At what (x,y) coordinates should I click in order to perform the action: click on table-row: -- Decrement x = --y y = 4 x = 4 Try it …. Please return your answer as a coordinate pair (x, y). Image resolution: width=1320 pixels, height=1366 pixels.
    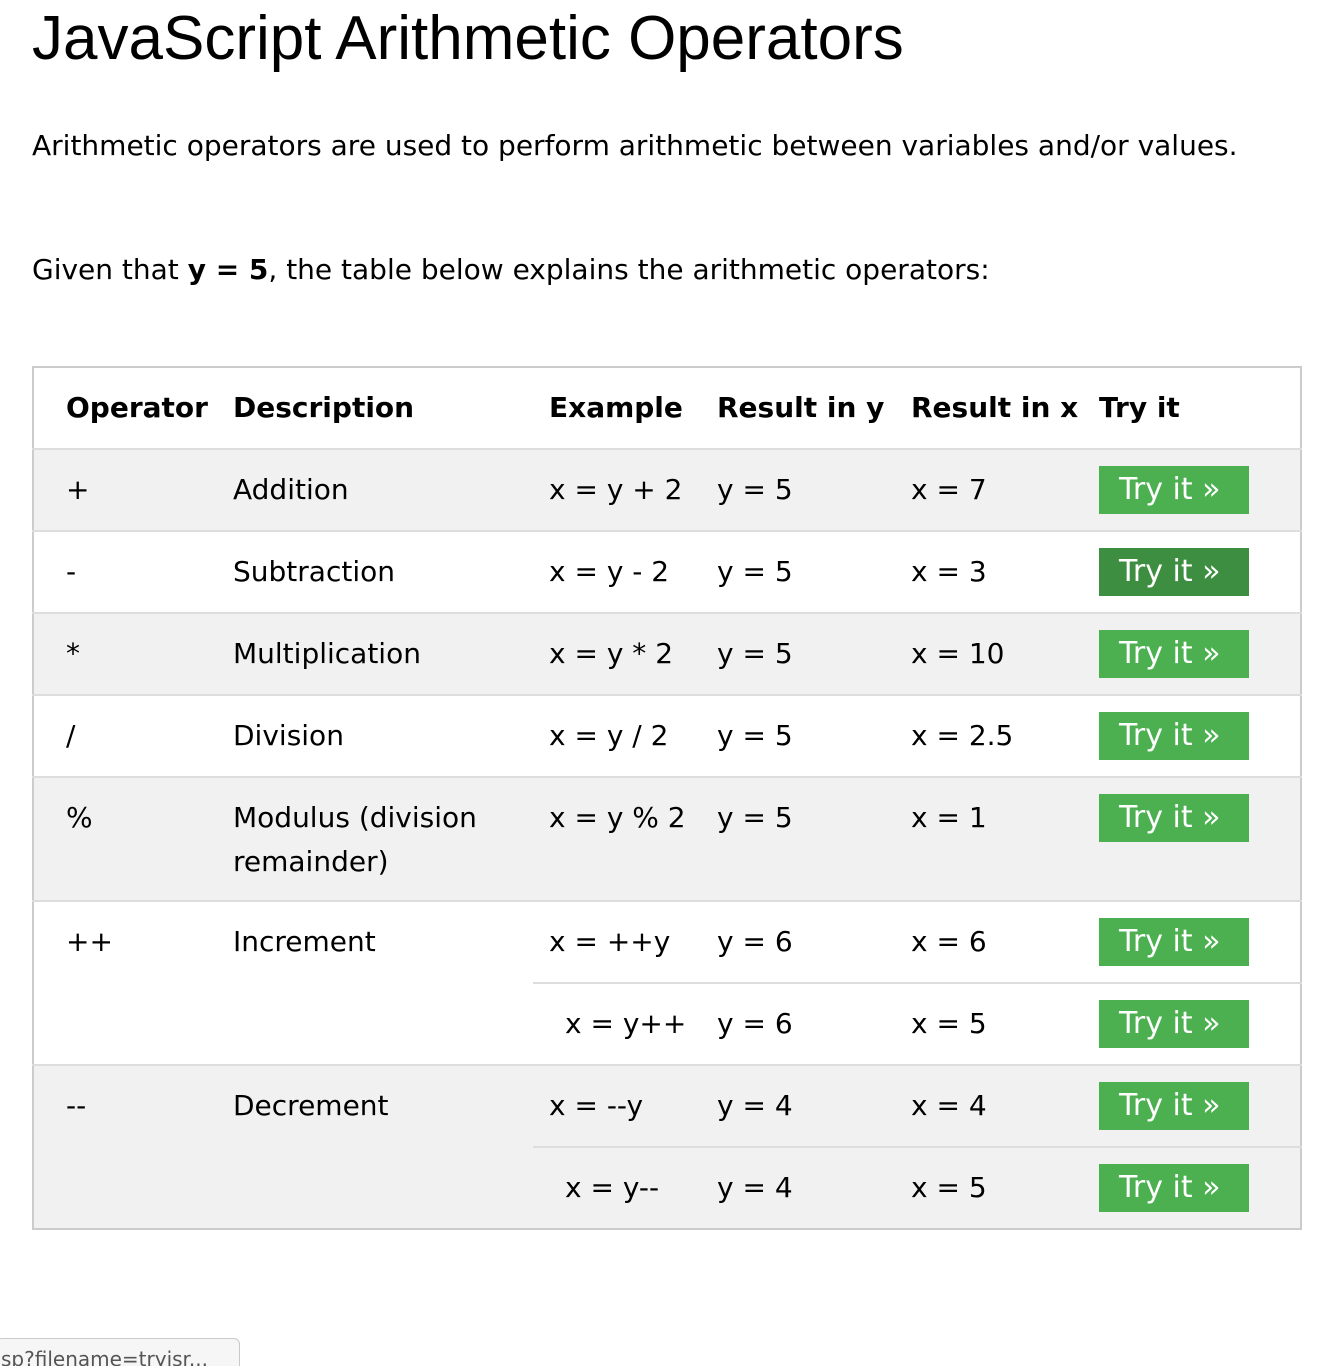
    Looking at the image, I should click on (667, 1106).